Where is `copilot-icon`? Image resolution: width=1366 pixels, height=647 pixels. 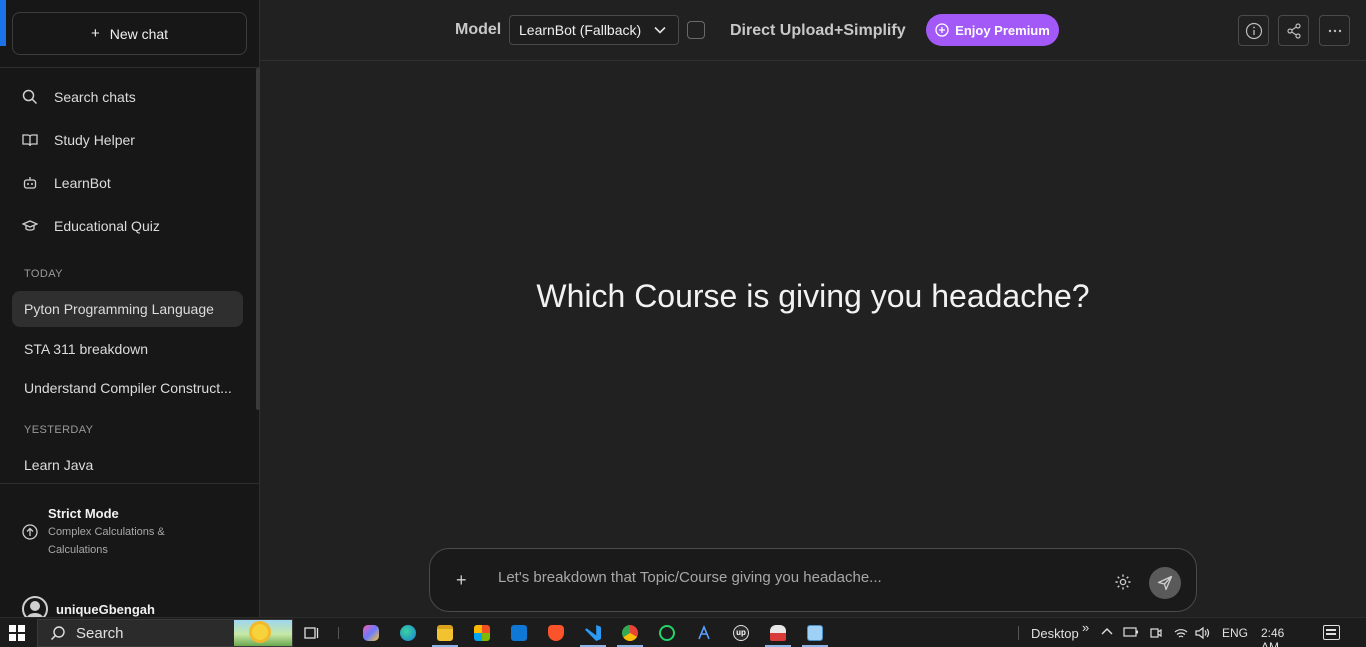
copilot-icon is located at coordinates (371, 633).